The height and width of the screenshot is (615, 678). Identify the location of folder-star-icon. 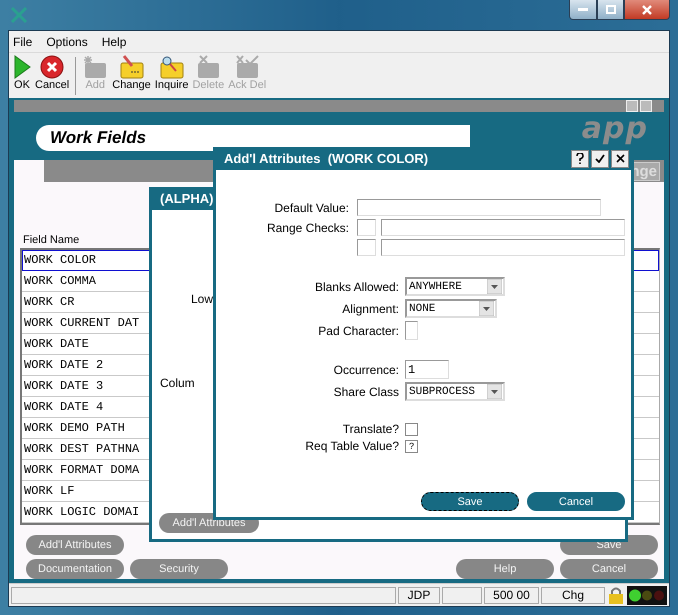
(95, 67).